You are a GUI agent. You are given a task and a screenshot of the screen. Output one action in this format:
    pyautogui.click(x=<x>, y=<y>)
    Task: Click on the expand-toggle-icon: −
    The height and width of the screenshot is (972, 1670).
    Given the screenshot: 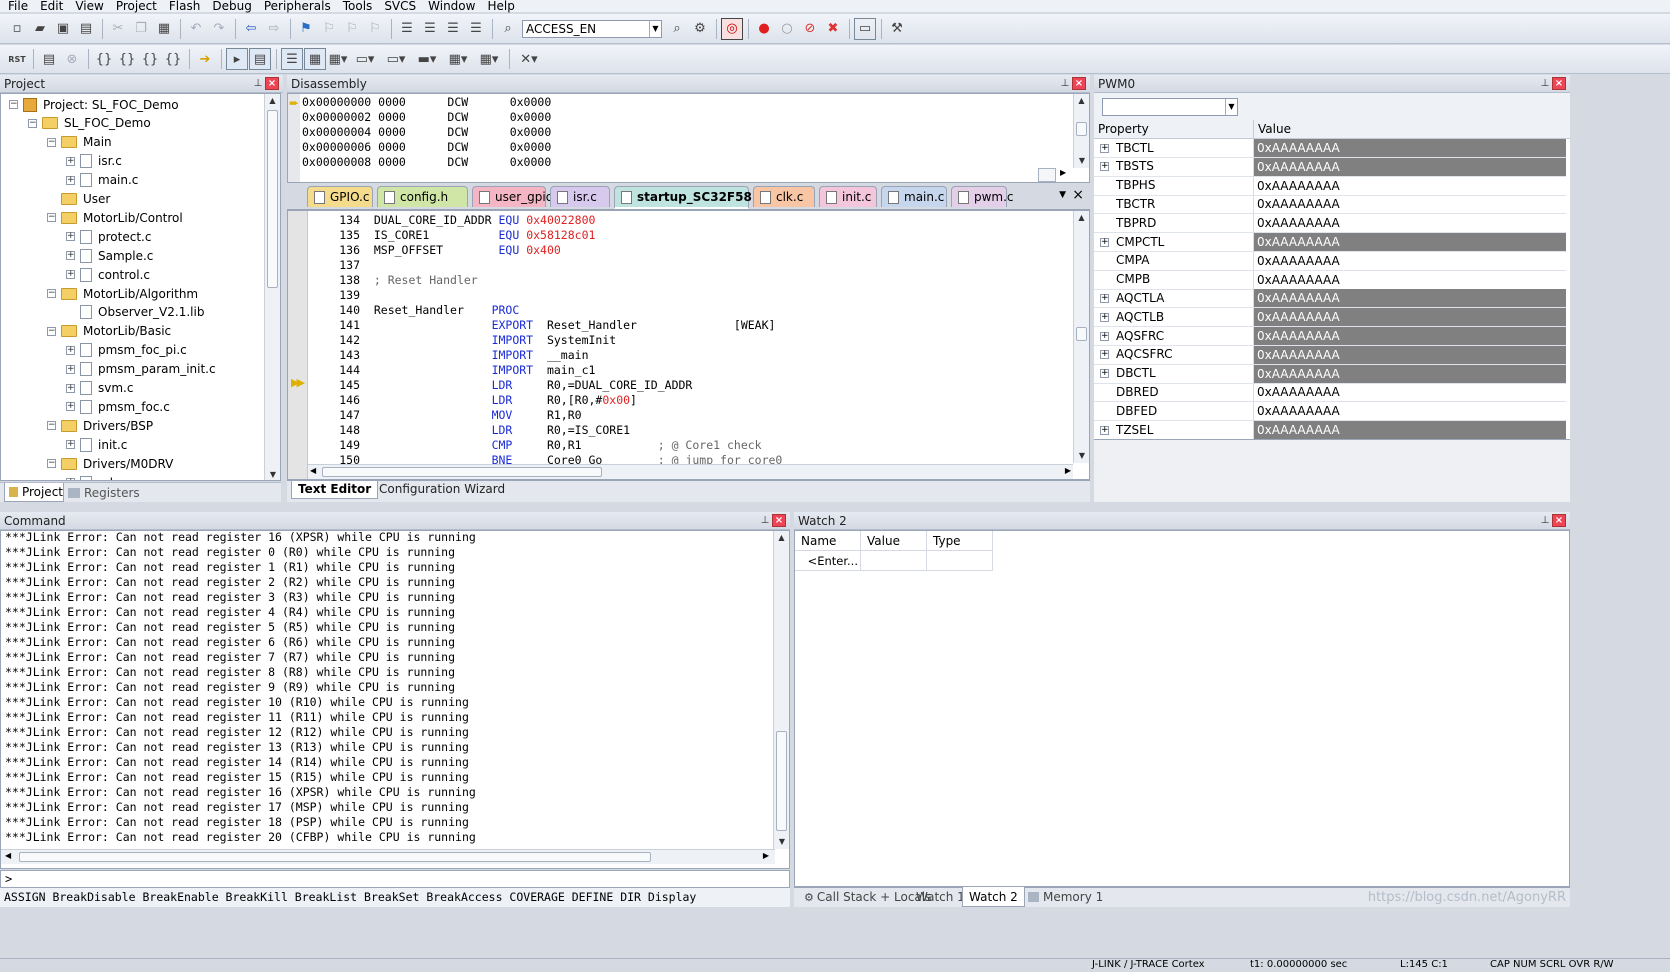 What is the action you would take?
    pyautogui.click(x=13, y=104)
    